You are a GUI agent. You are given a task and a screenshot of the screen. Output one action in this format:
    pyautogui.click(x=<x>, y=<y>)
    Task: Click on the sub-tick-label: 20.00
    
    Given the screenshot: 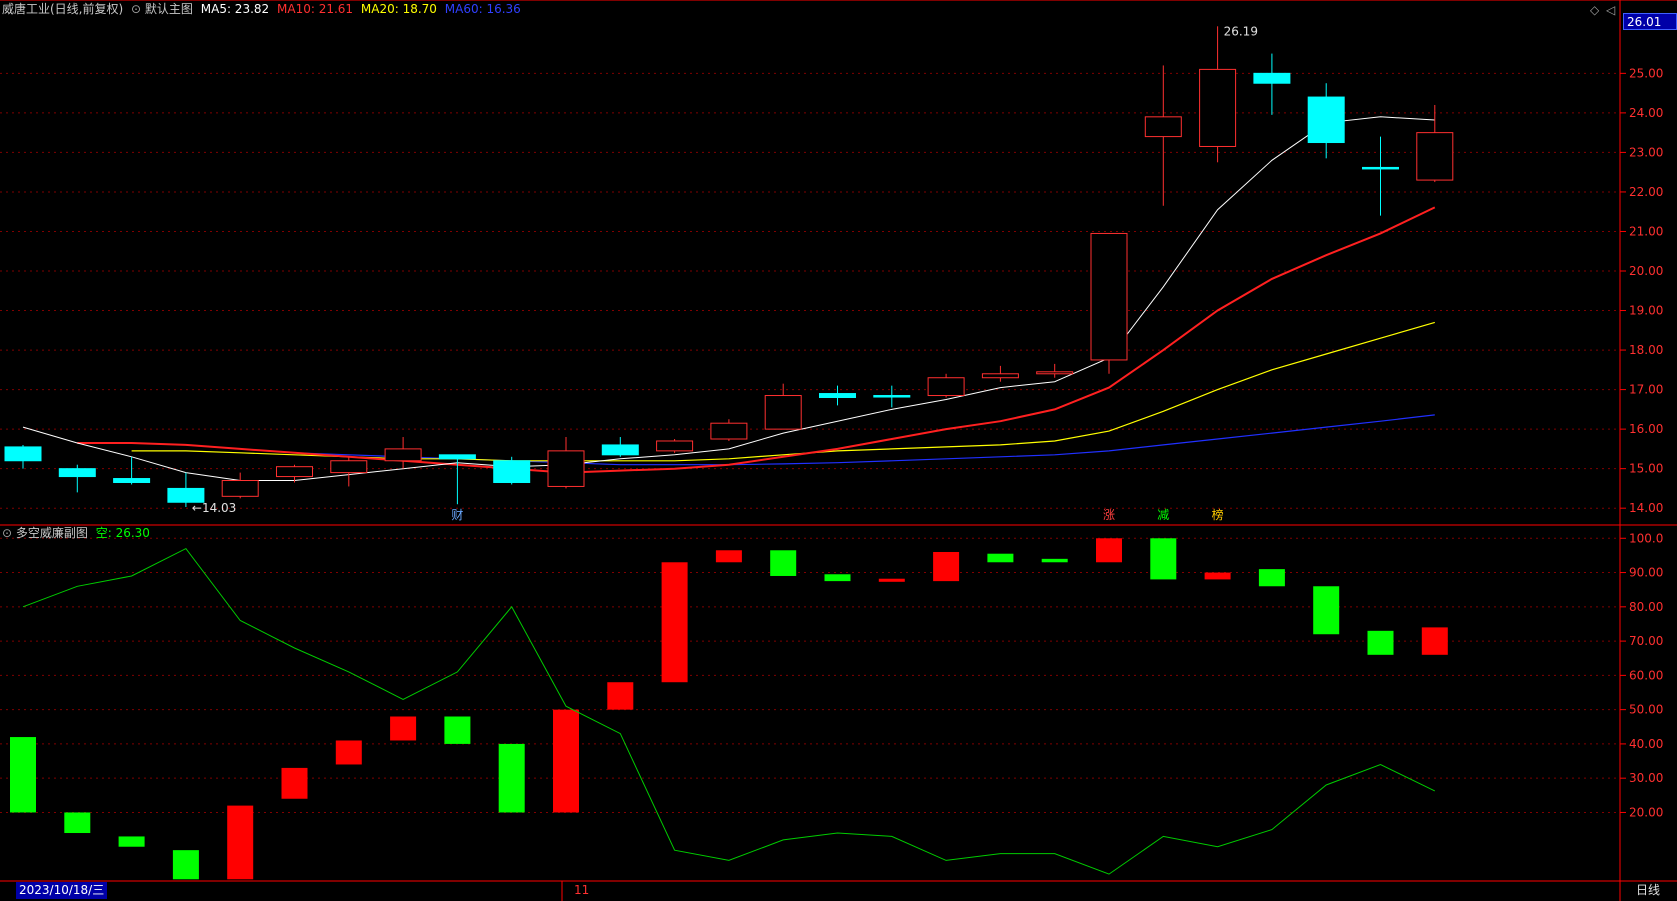 What is the action you would take?
    pyautogui.click(x=1646, y=812)
    